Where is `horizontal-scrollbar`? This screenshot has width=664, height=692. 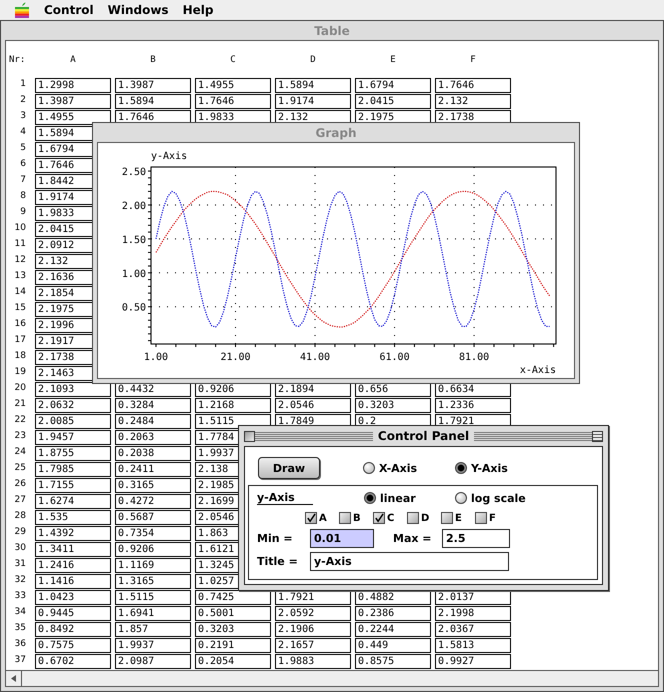
horizontal-scrollbar is located at coordinates (332, 678).